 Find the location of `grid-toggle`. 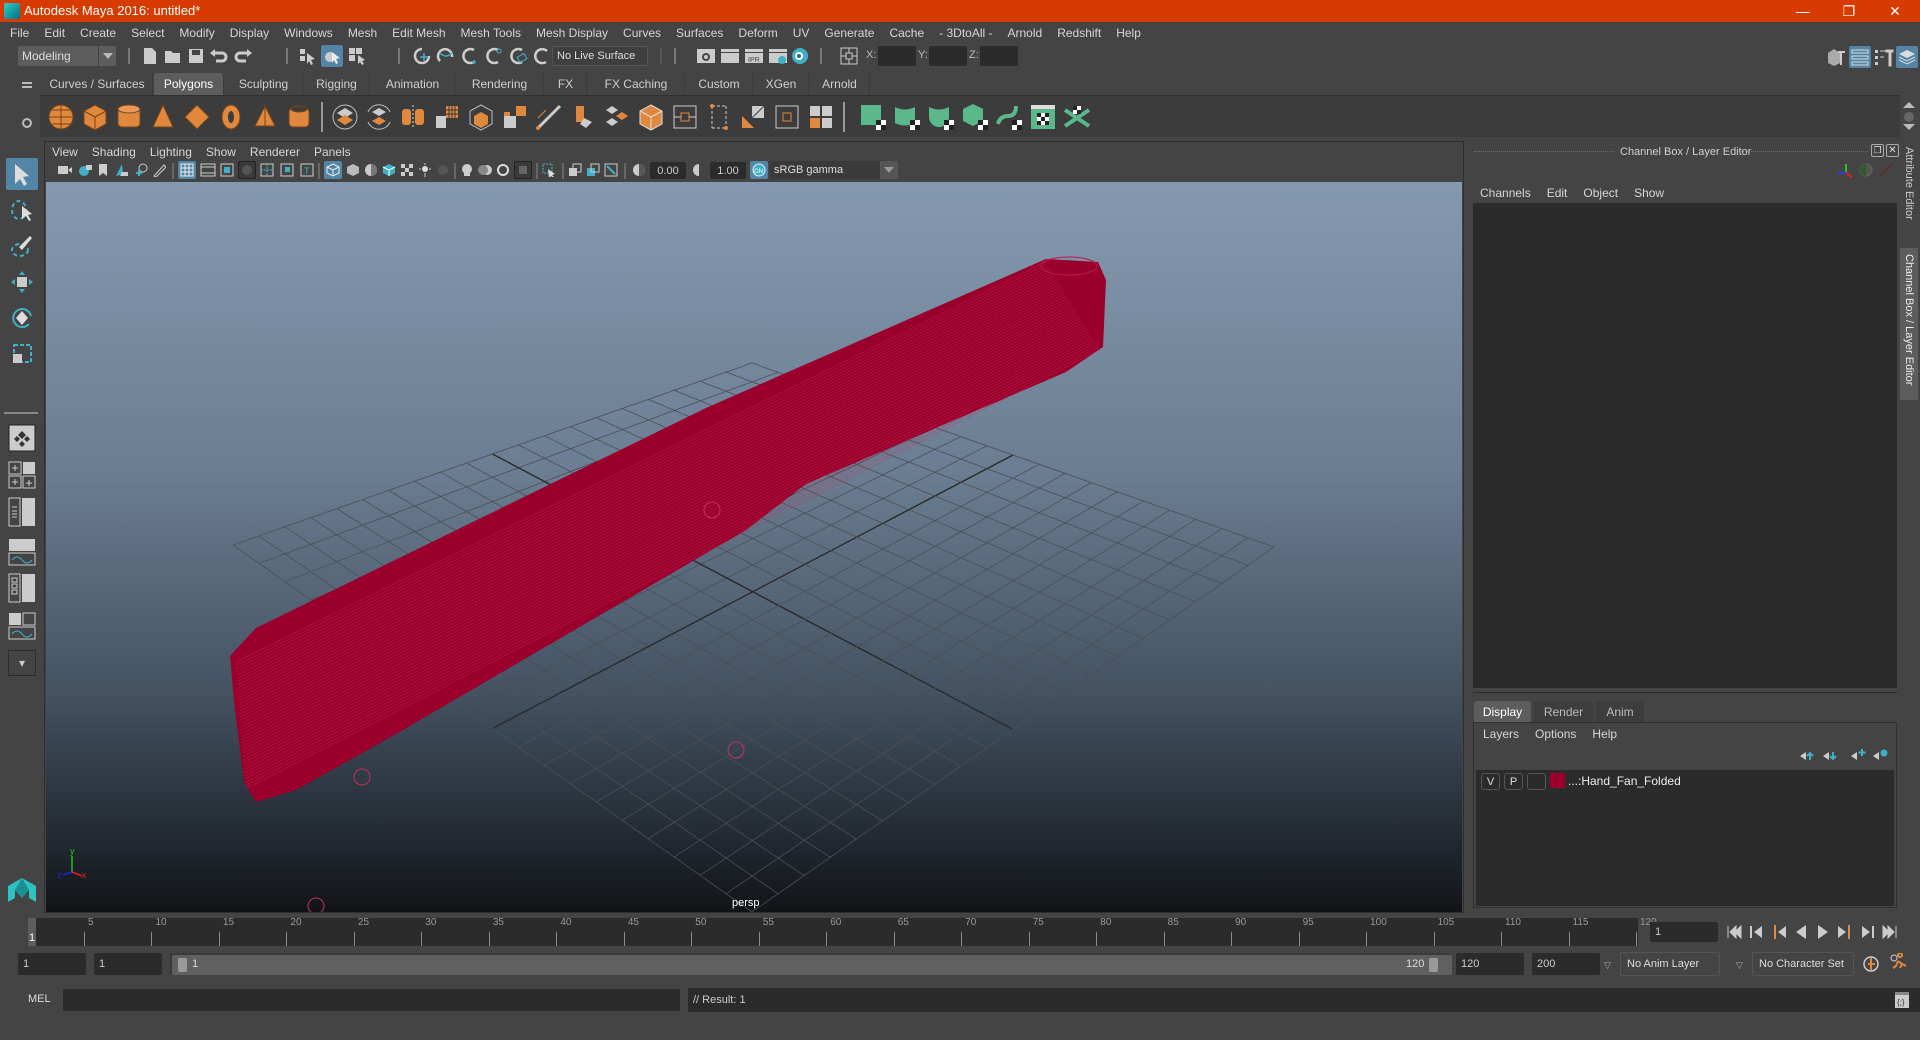

grid-toggle is located at coordinates (187, 170).